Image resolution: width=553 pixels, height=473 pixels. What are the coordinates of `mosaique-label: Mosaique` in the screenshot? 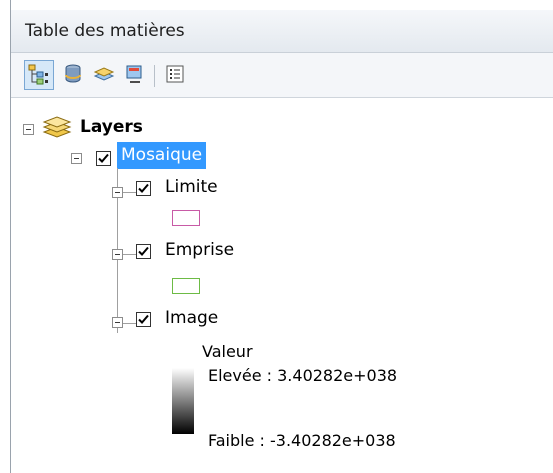 It's located at (162, 155).